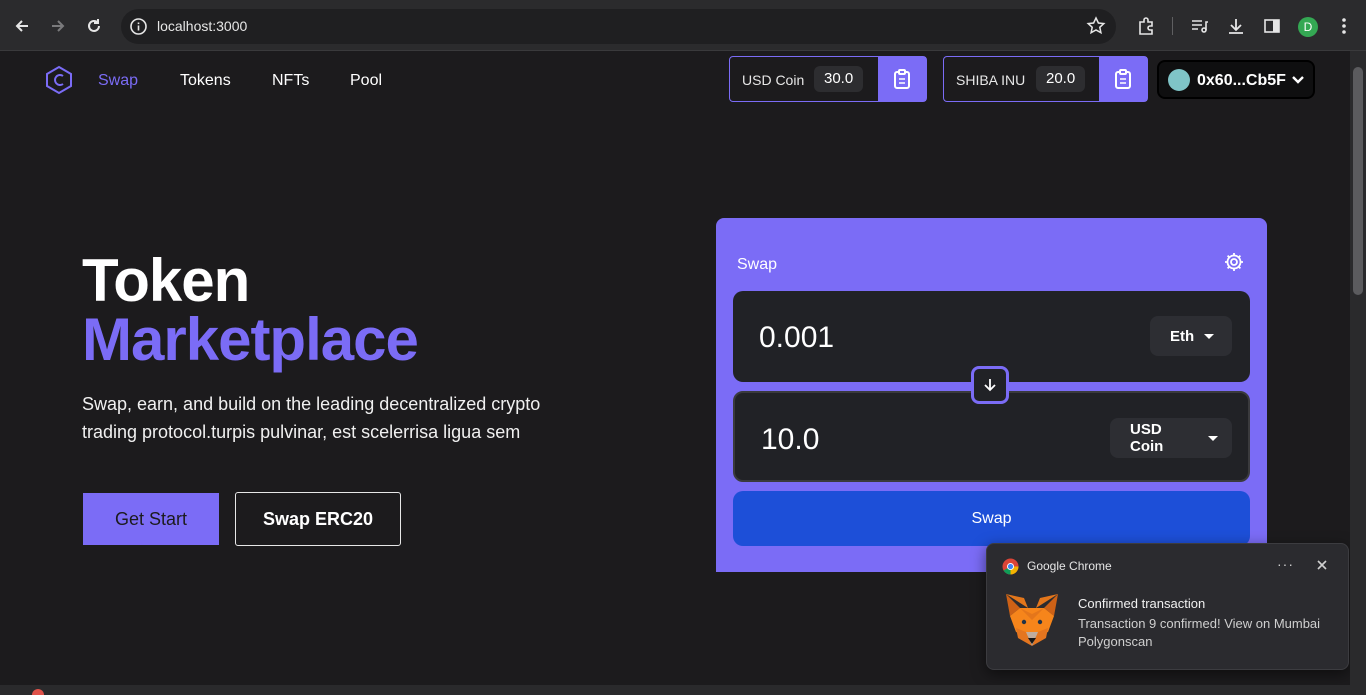 This screenshot has height=695, width=1366. I want to click on address-bar: localhost:3000, so click(618, 26).